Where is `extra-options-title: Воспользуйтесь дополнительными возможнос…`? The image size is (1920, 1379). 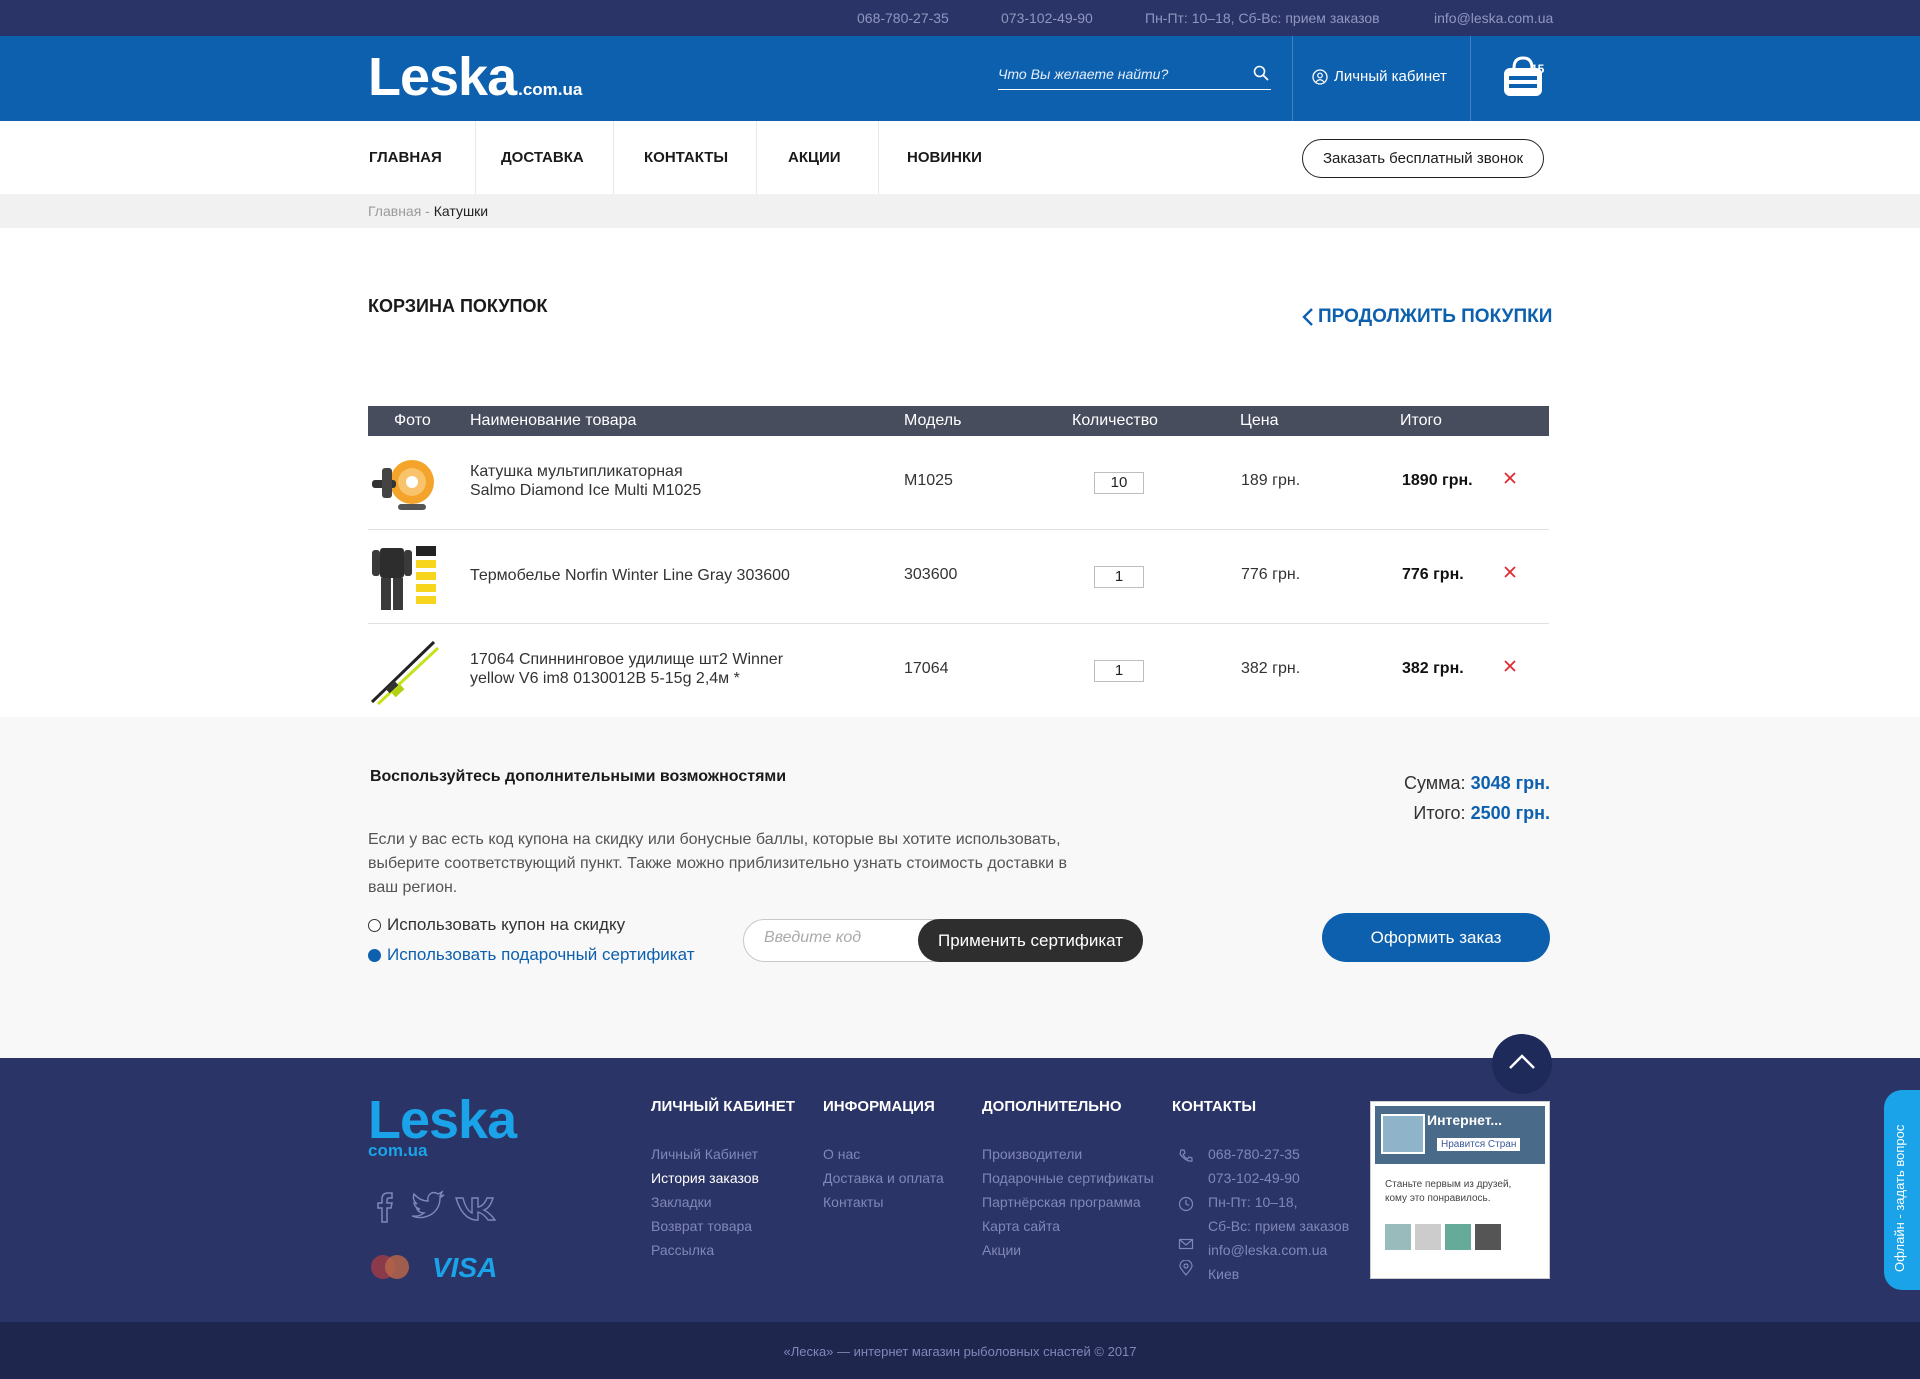 extra-options-title: Воспользуйтесь дополнительными возможнос… is located at coordinates (578, 776).